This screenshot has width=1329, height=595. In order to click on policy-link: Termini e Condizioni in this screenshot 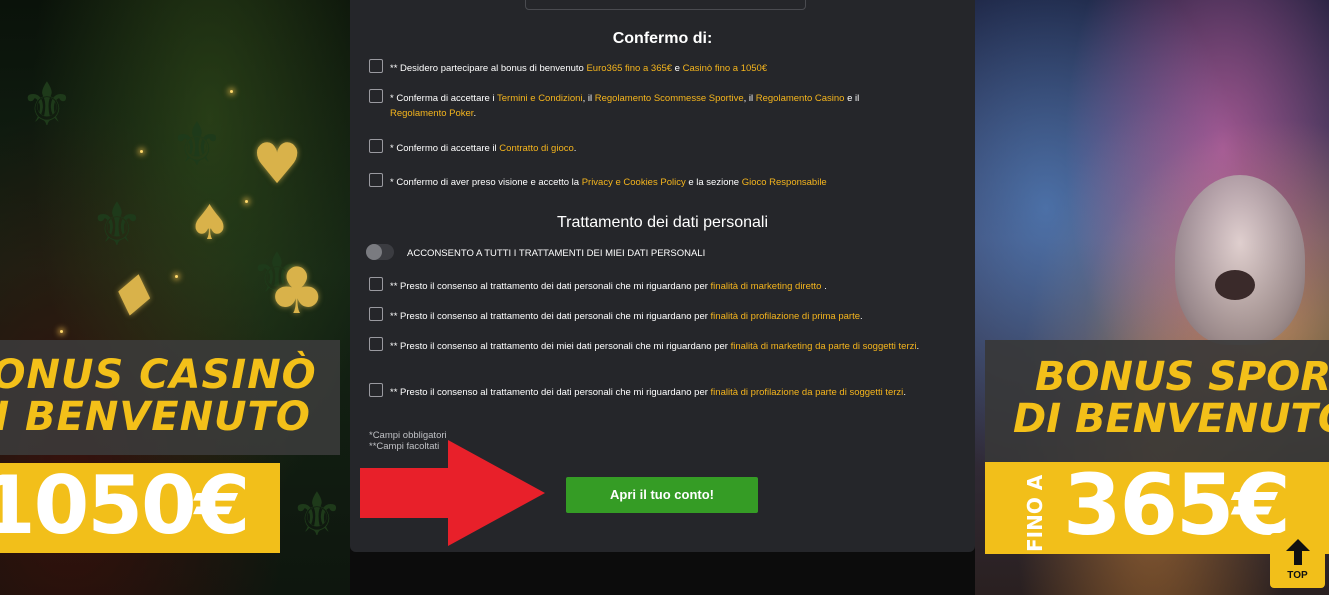, I will do `click(540, 98)`.